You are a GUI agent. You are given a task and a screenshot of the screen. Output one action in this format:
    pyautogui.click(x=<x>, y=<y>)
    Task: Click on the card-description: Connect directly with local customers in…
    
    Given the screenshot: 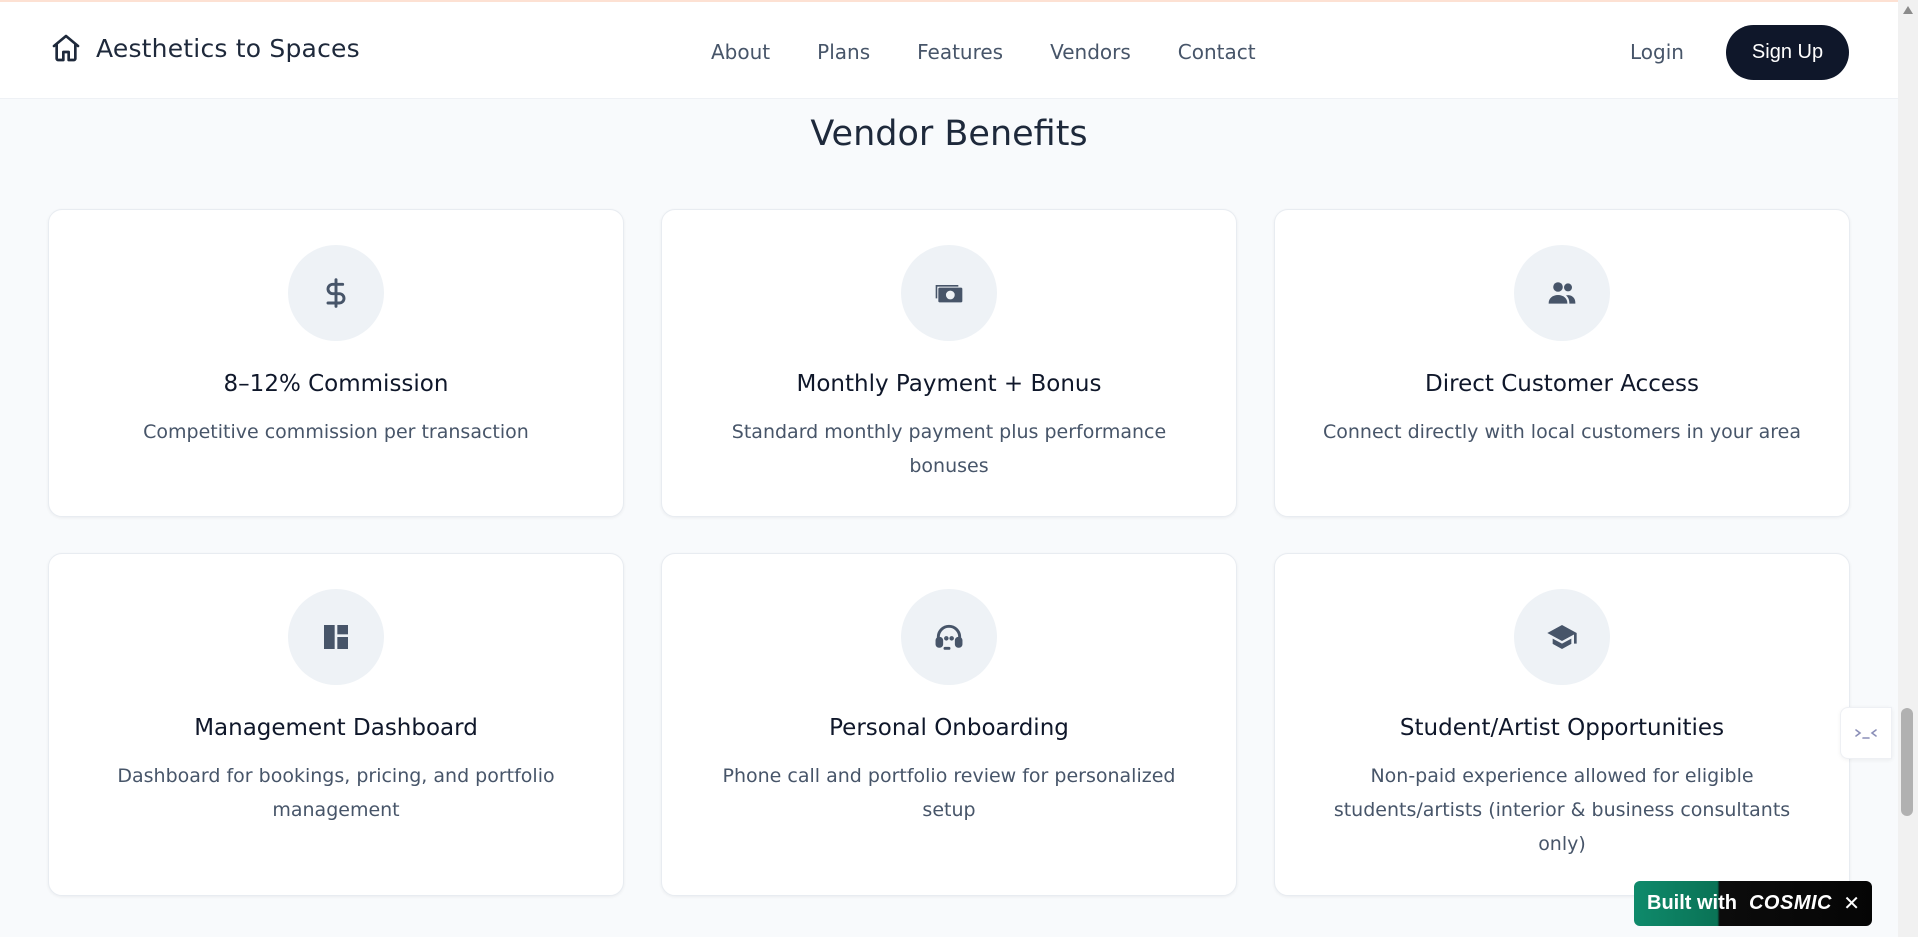 What is the action you would take?
    pyautogui.click(x=1562, y=432)
    